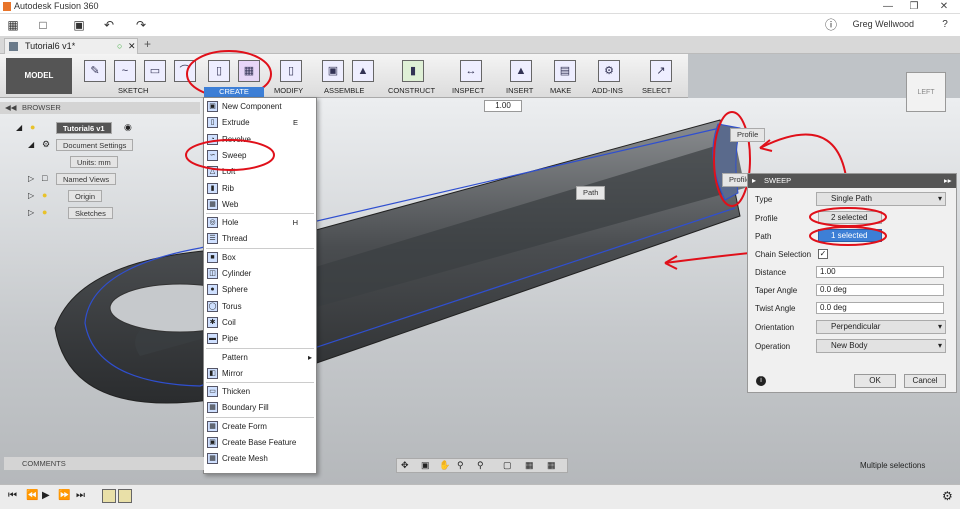  What do you see at coordinates (43, 25) in the screenshot?
I see `file-icon: □` at bounding box center [43, 25].